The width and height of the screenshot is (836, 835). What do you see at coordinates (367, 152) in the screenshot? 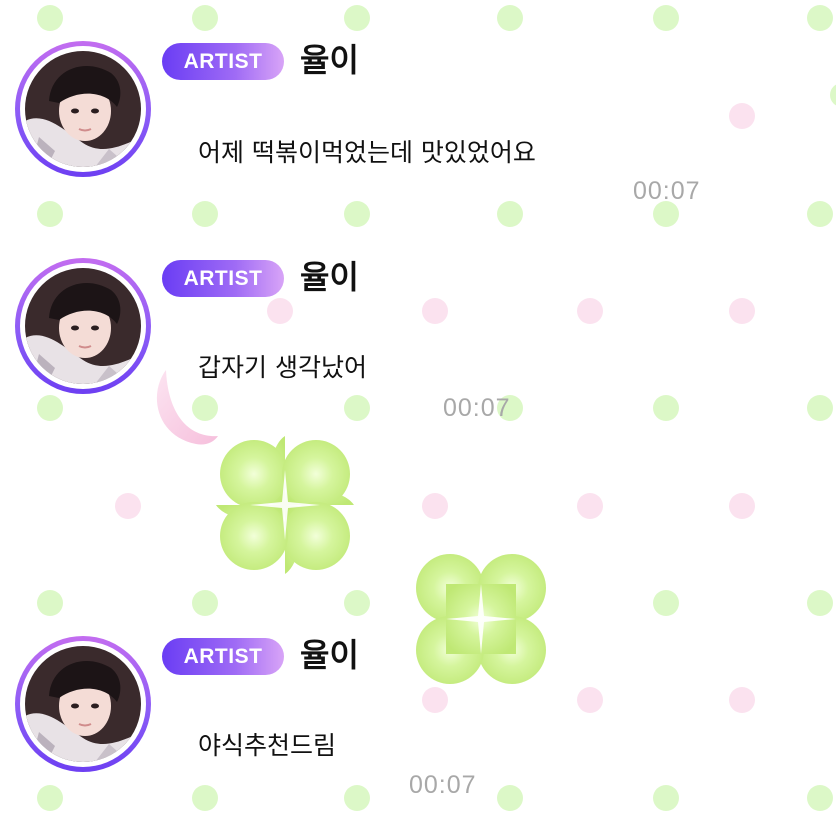
I see `message-text: 어제 떡볶이먹었는데 맛있었어요` at bounding box center [367, 152].